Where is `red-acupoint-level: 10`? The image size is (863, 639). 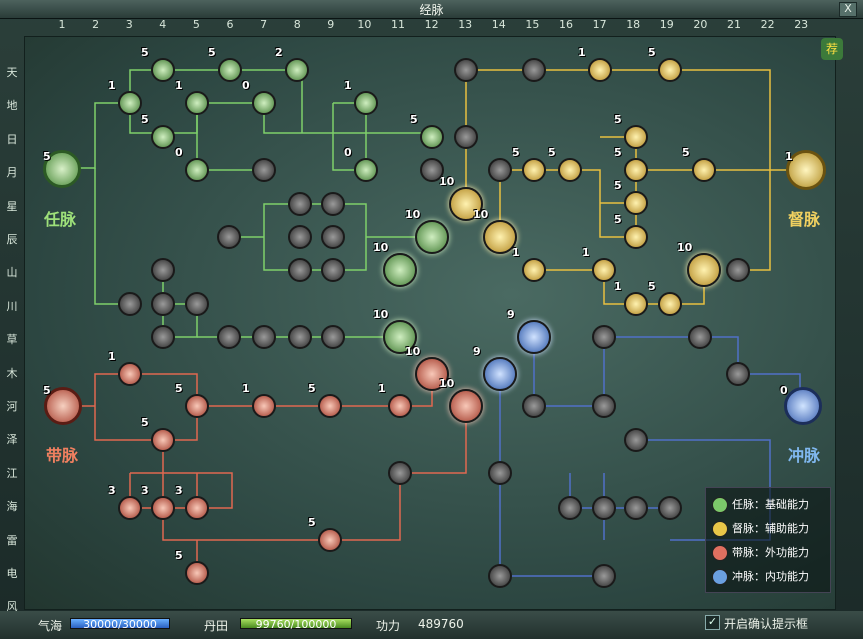 red-acupoint-level: 10 is located at coordinates (447, 383).